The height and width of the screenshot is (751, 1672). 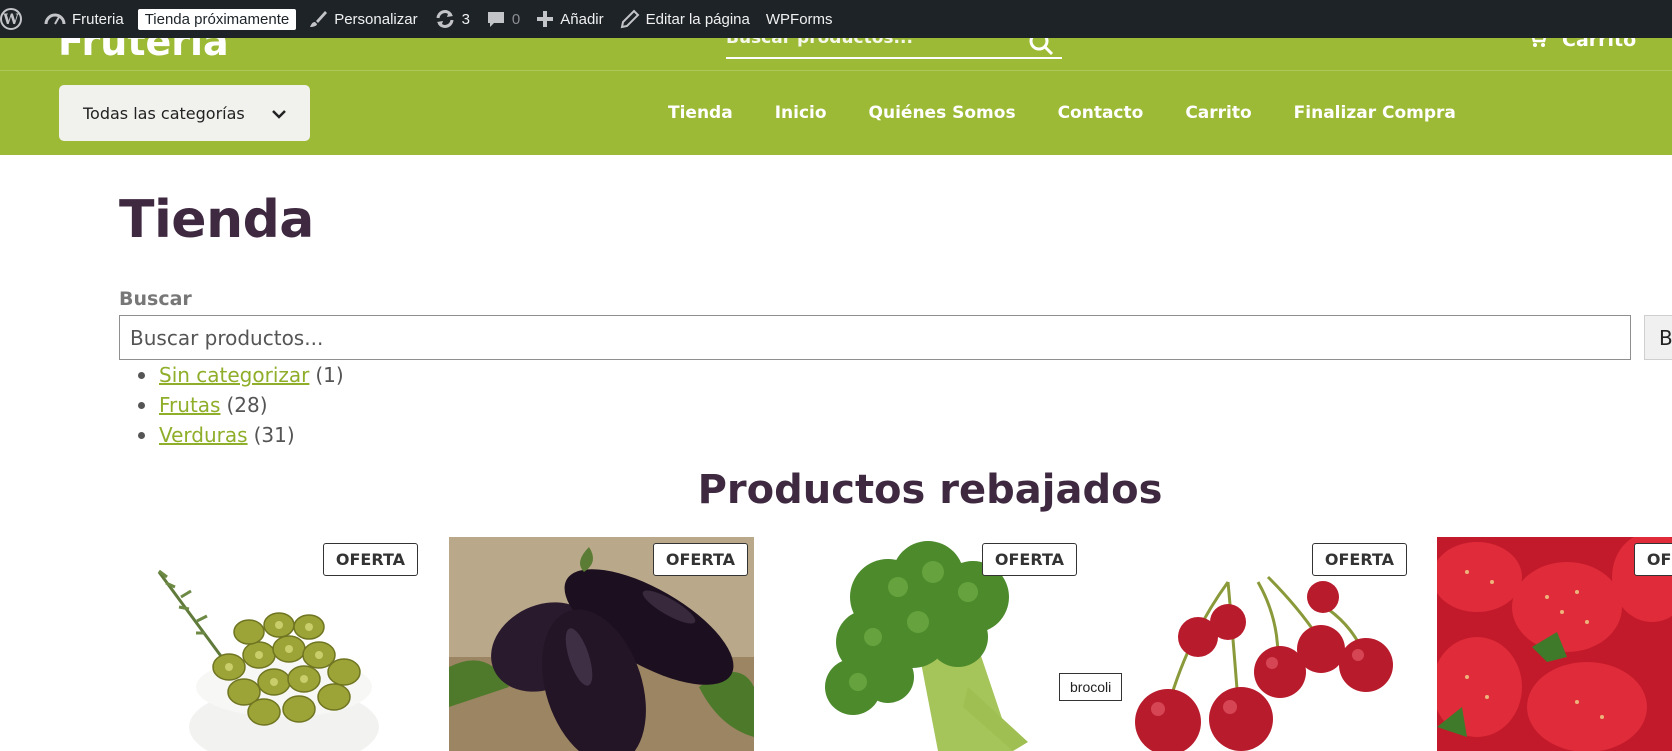 What do you see at coordinates (271, 644) in the screenshot?
I see `product-card-olives: OFERTA` at bounding box center [271, 644].